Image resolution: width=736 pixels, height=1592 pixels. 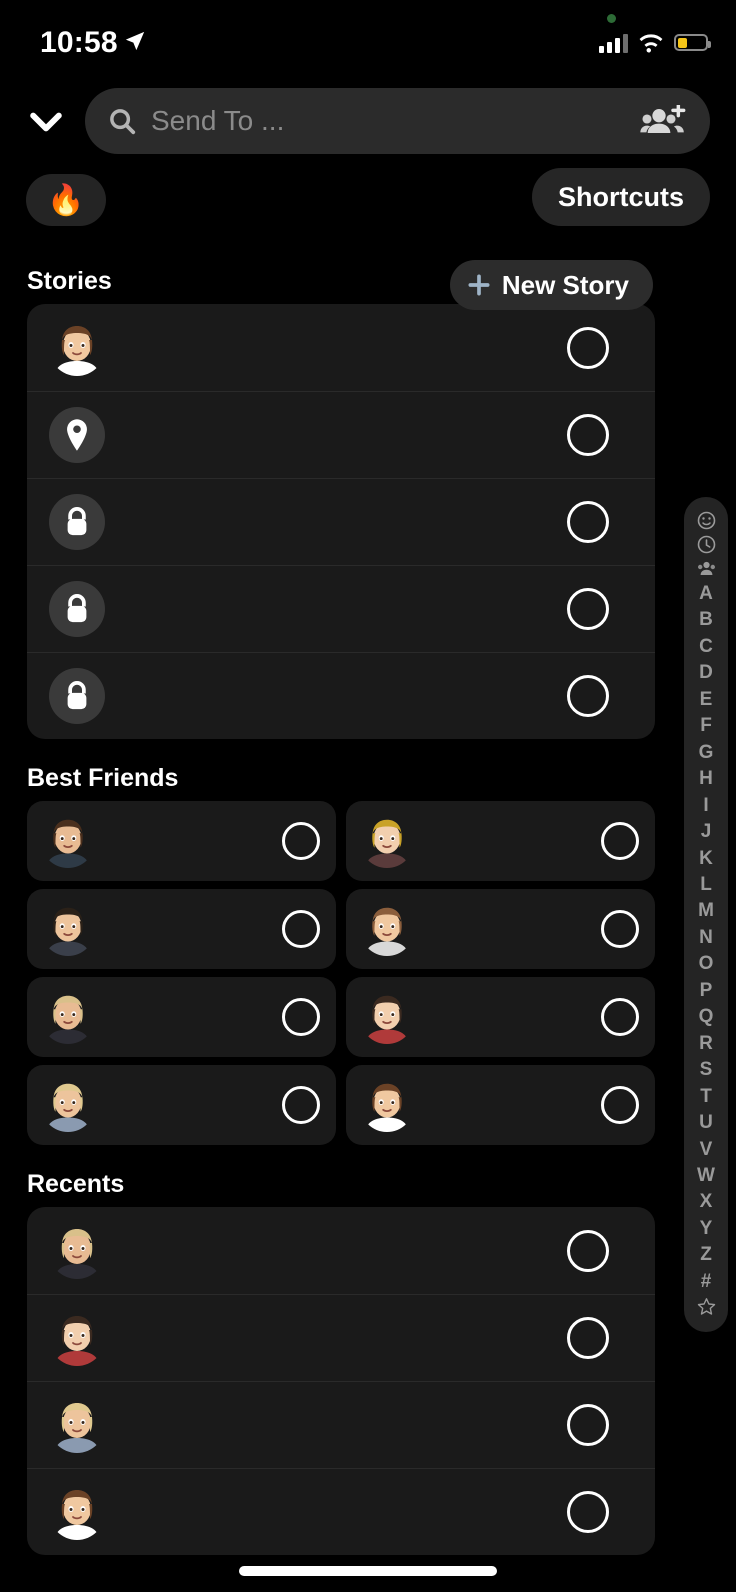 I want to click on snap-map-avatar, so click(x=77, y=435).